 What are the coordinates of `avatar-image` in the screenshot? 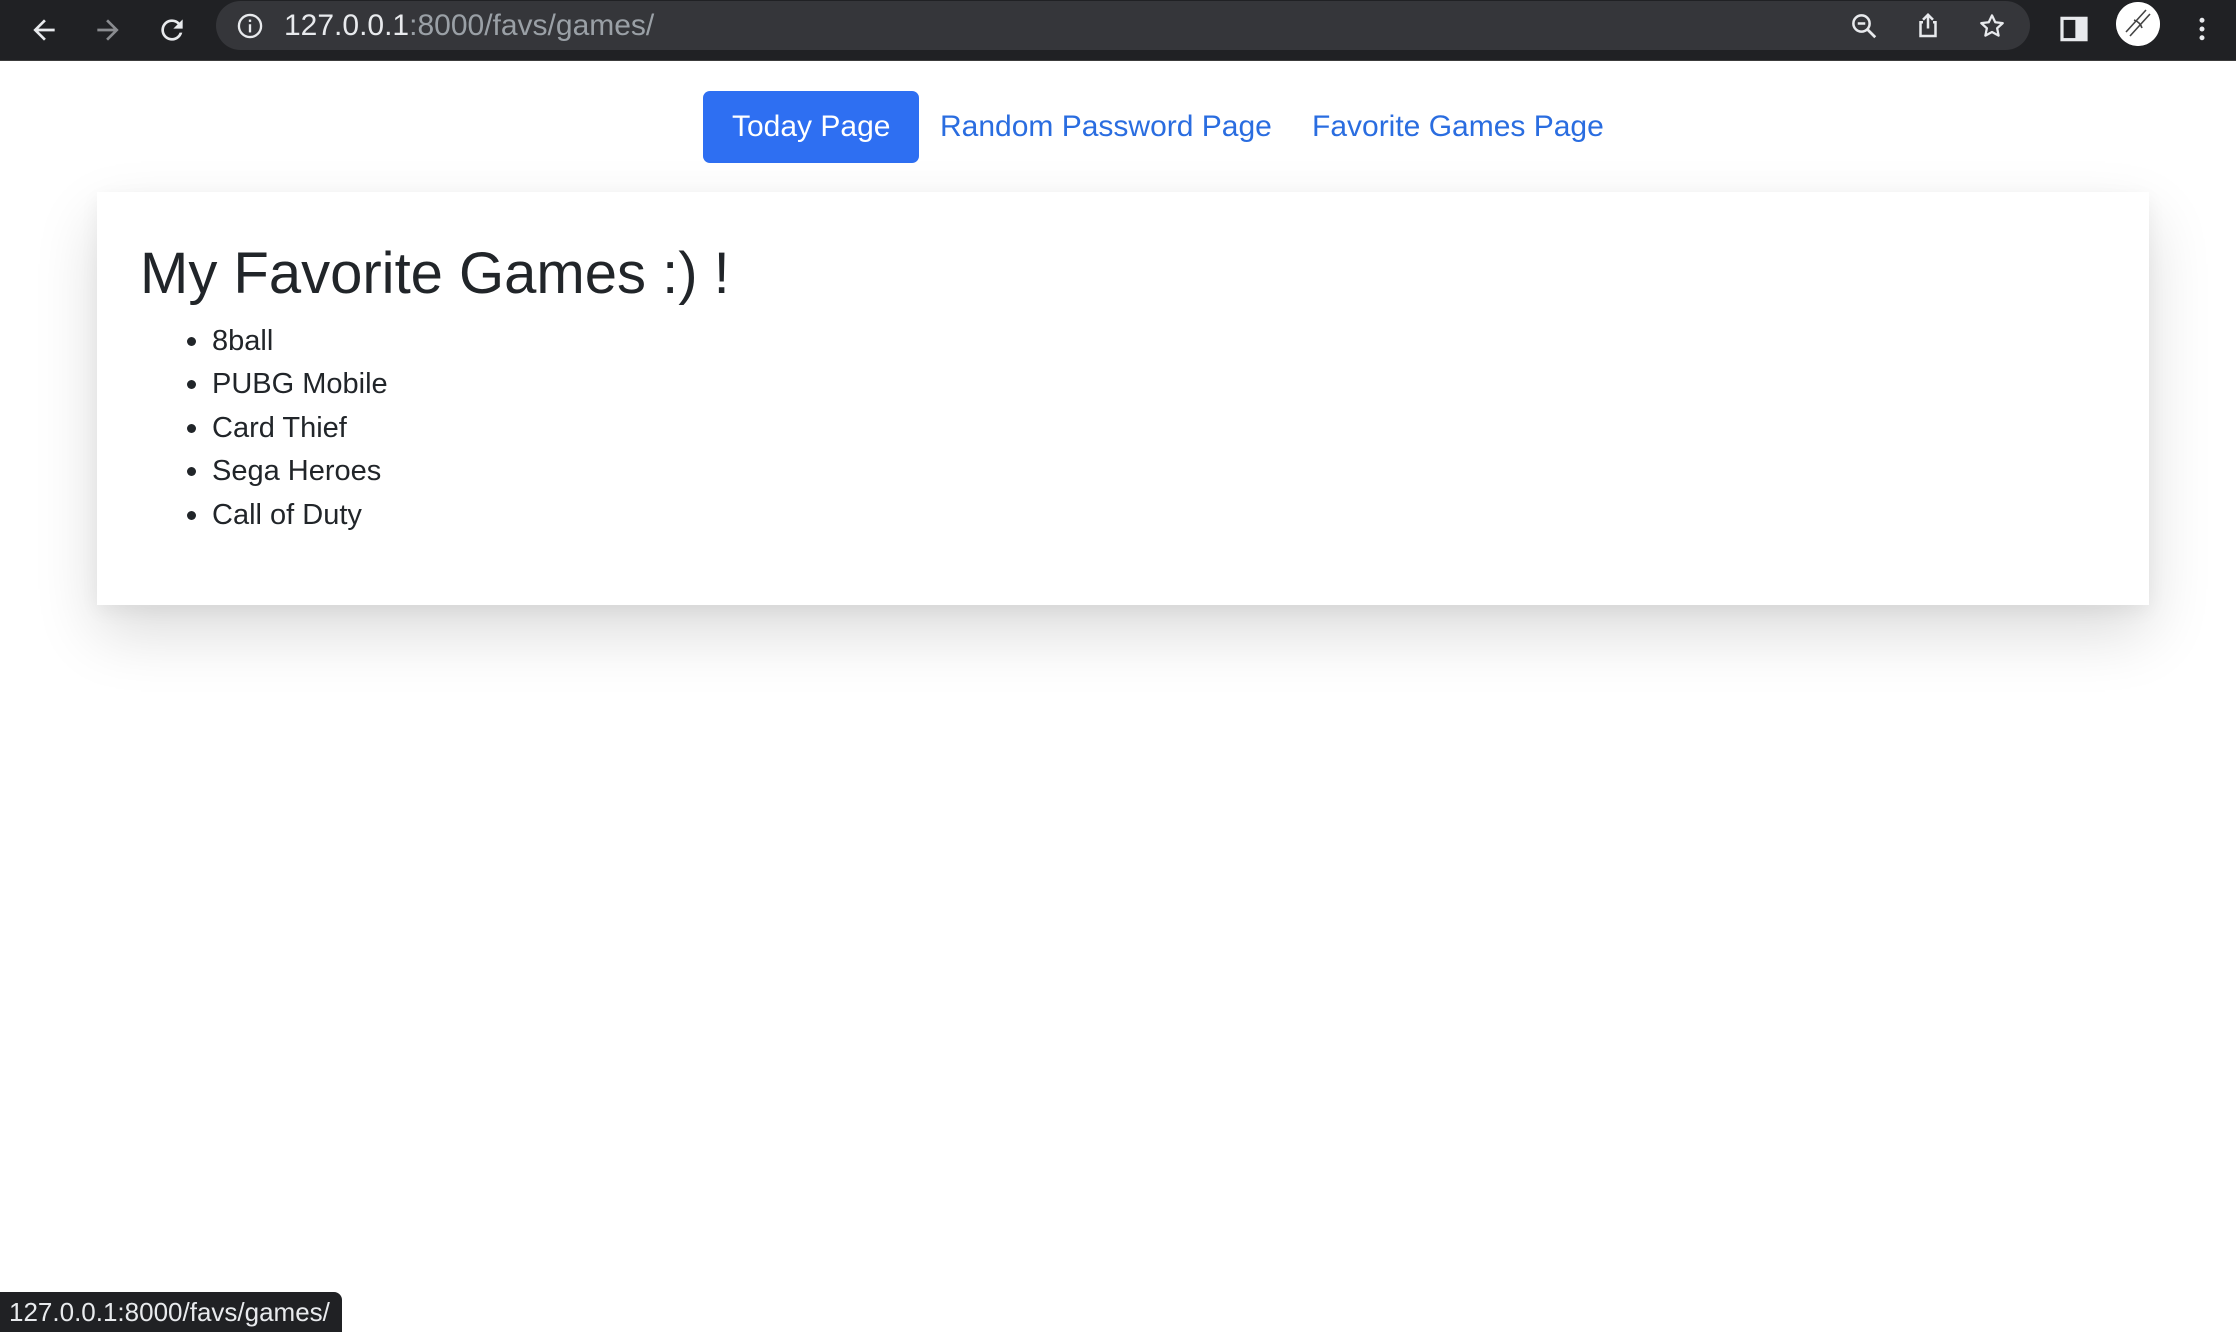 It's located at (2138, 24).